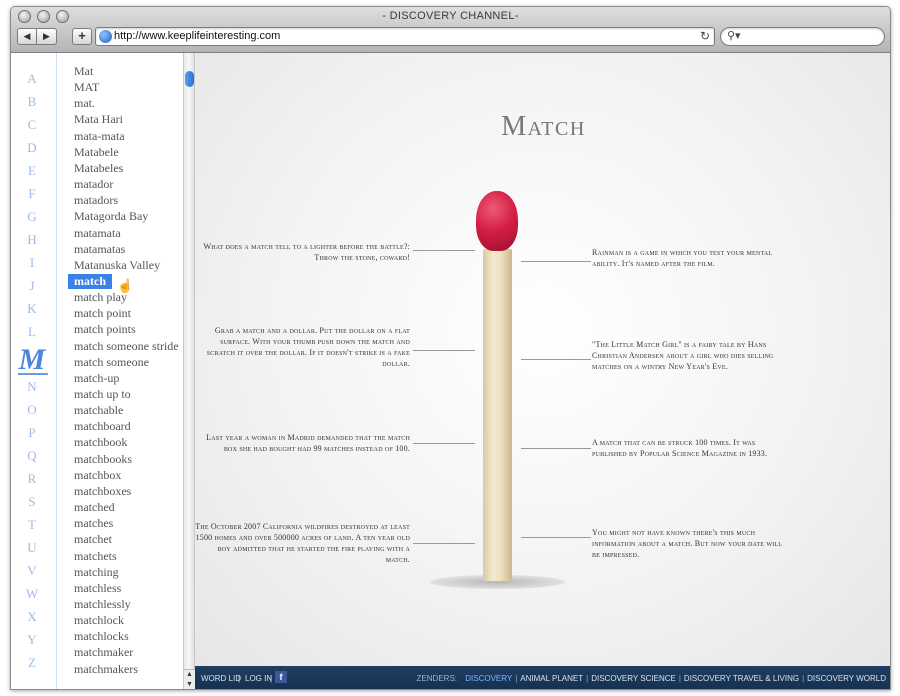 This screenshot has height=696, width=900. Describe the element at coordinates (111, 362) in the screenshot. I see `word-item: match someone` at that location.